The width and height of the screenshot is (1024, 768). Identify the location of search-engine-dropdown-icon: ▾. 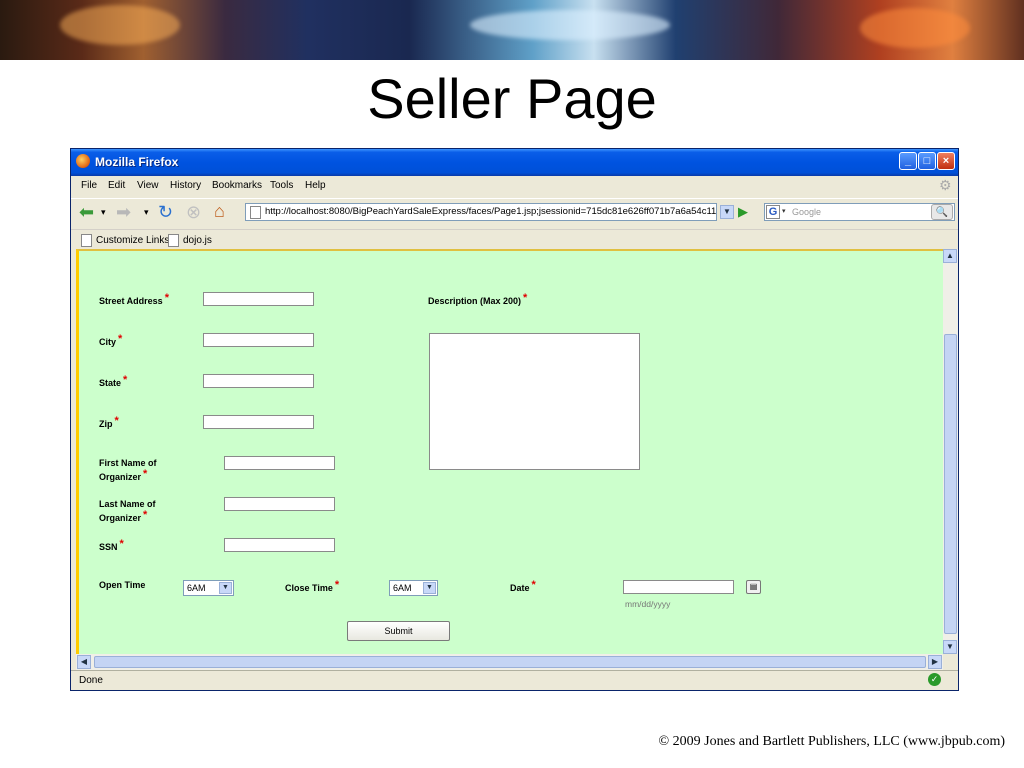
(784, 211).